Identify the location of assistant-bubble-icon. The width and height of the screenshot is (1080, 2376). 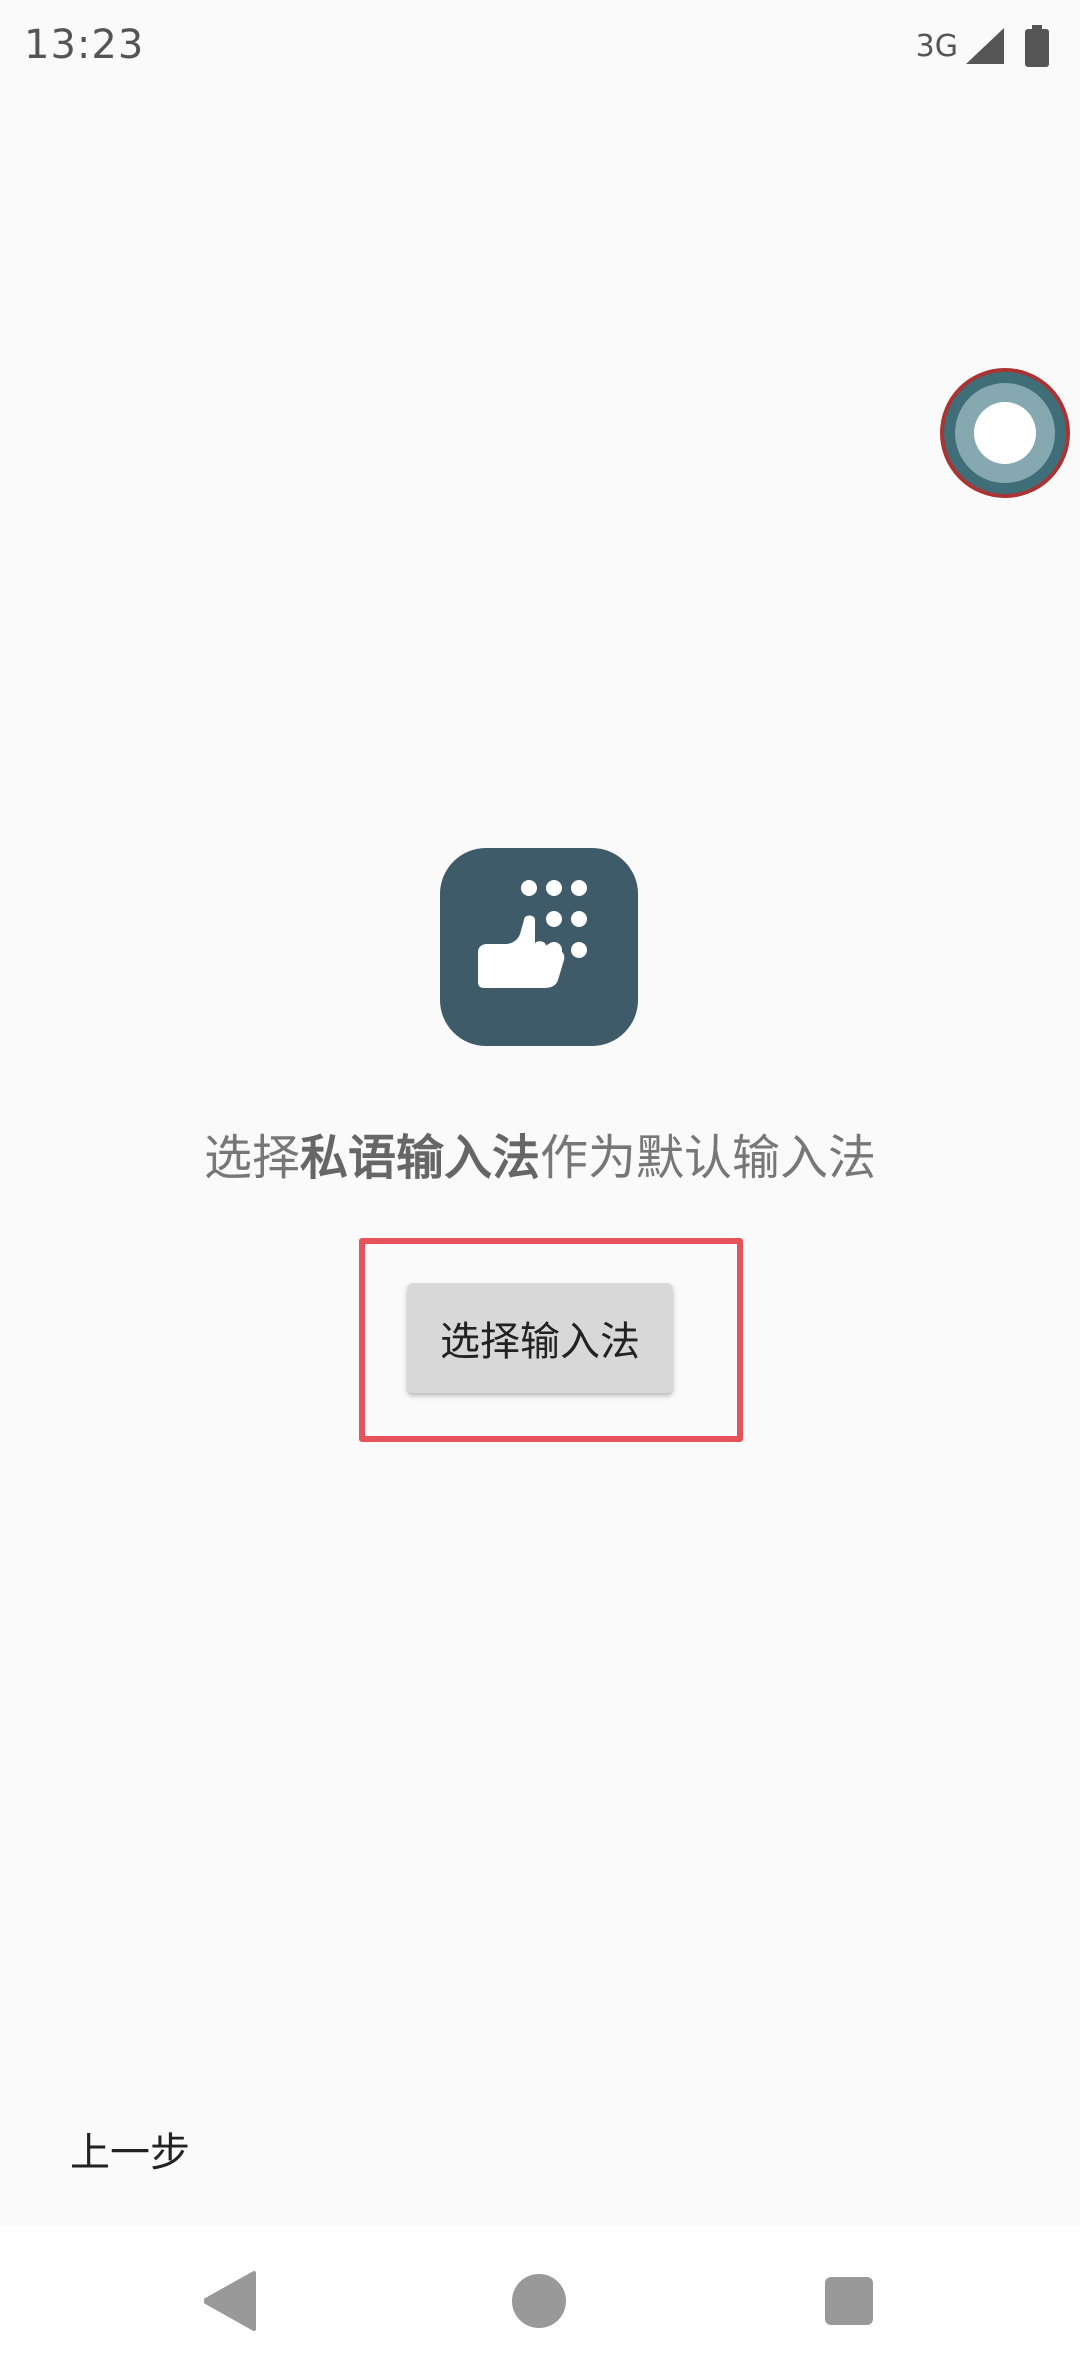
(1005, 433).